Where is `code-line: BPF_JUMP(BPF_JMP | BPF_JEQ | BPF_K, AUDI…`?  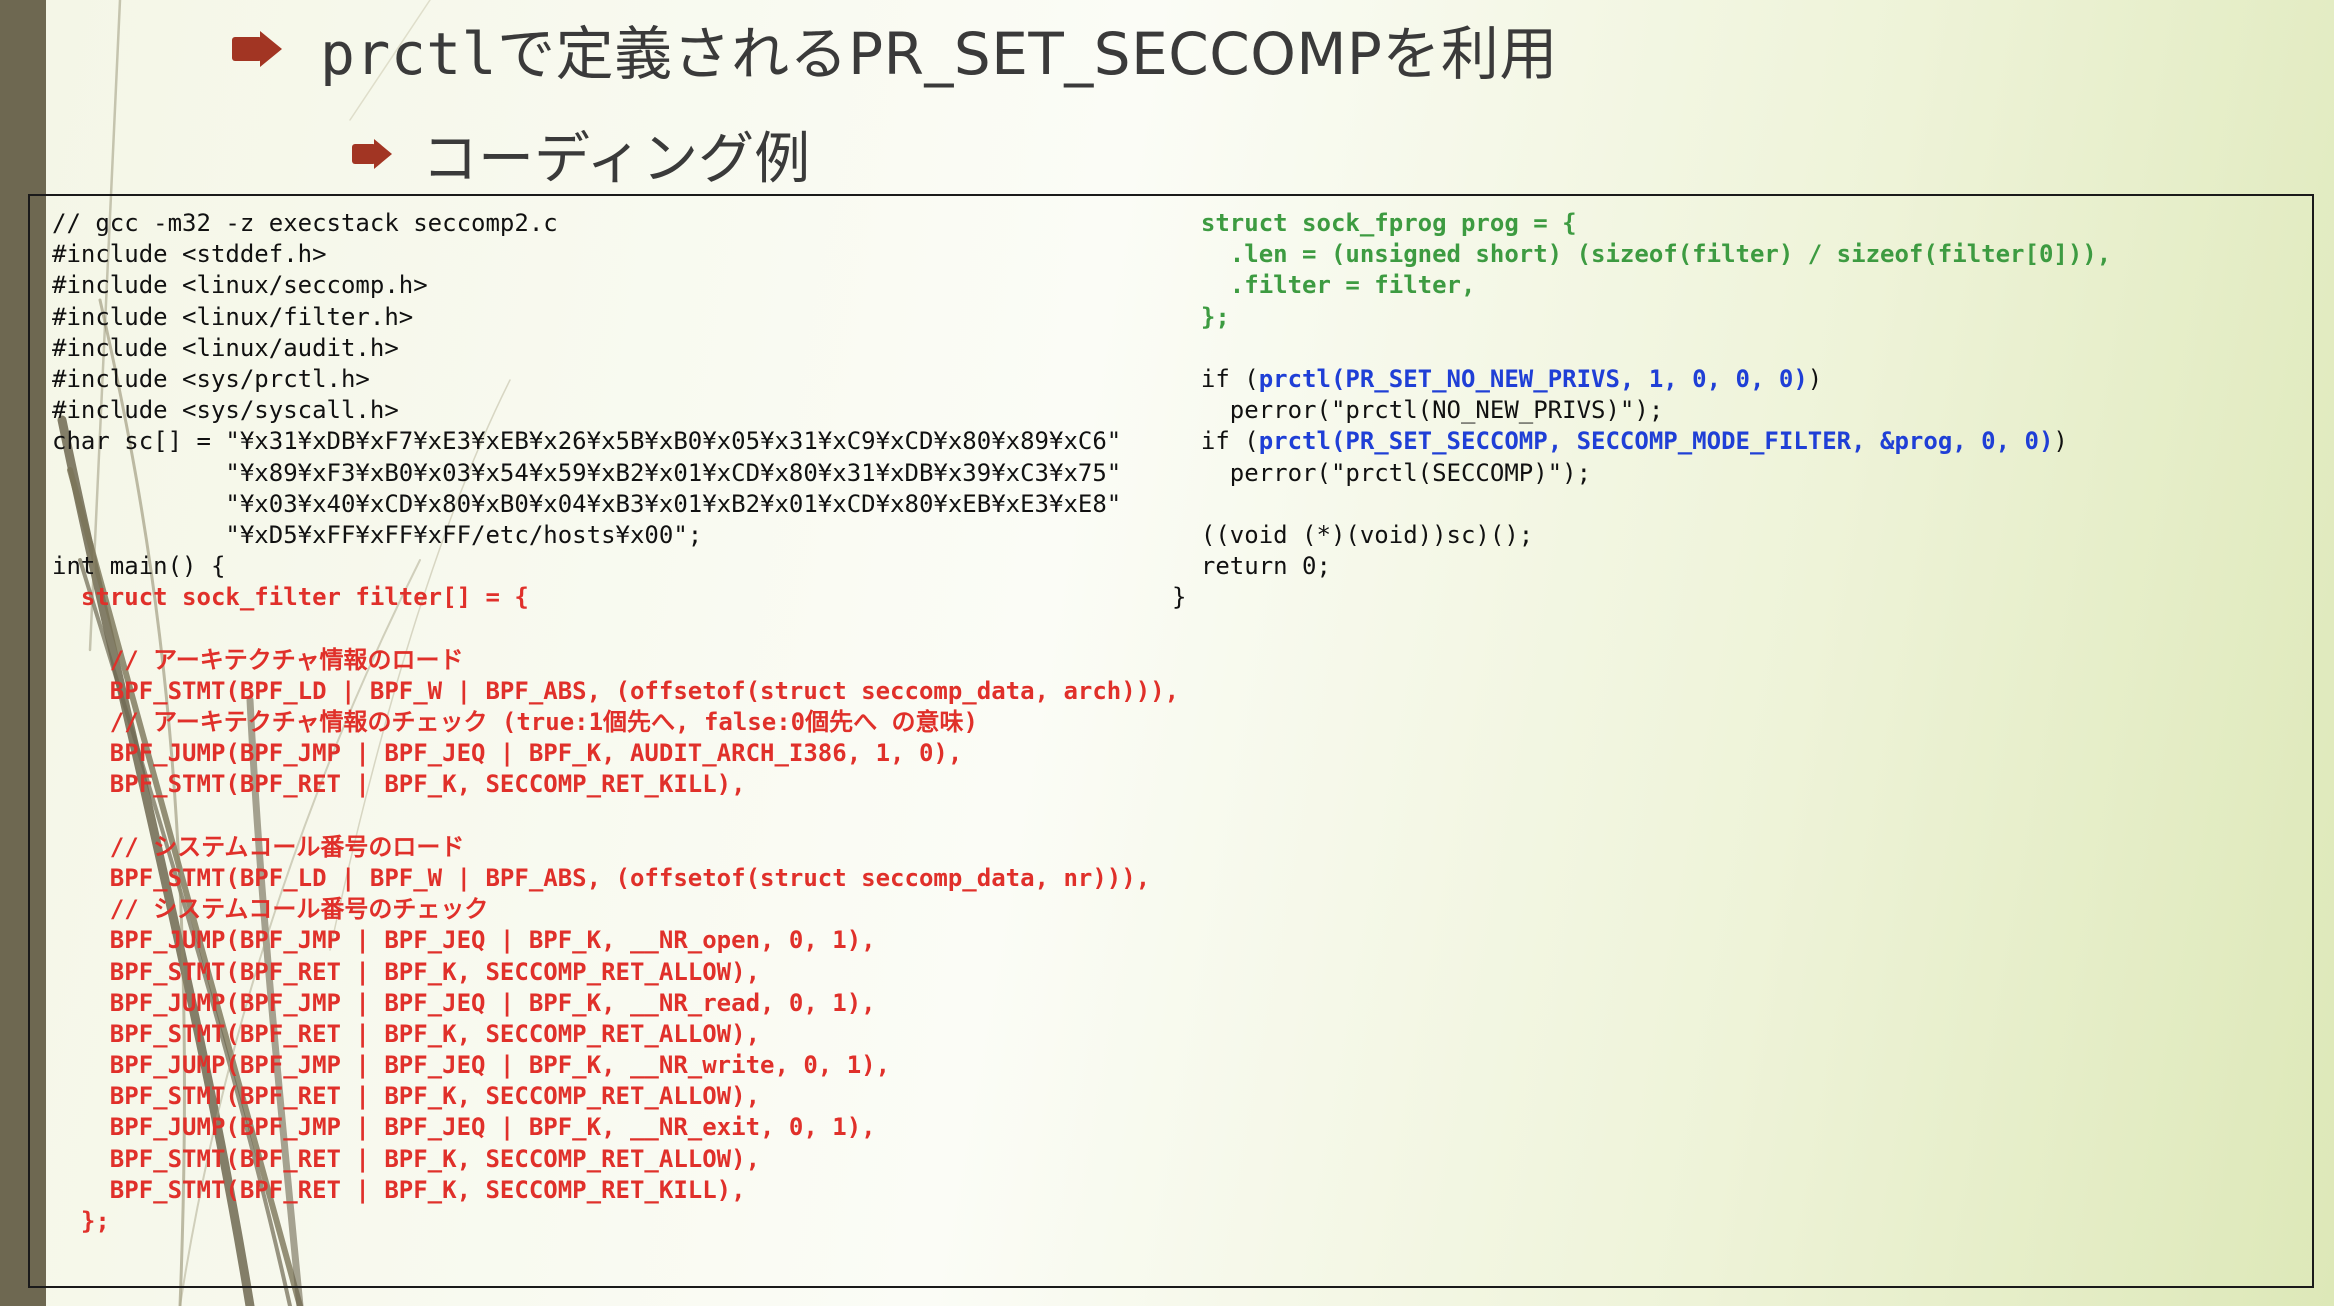 code-line: BPF_JUMP(BPF_JMP | BPF_JEQ | BPF_K, AUDI… is located at coordinates (615, 753).